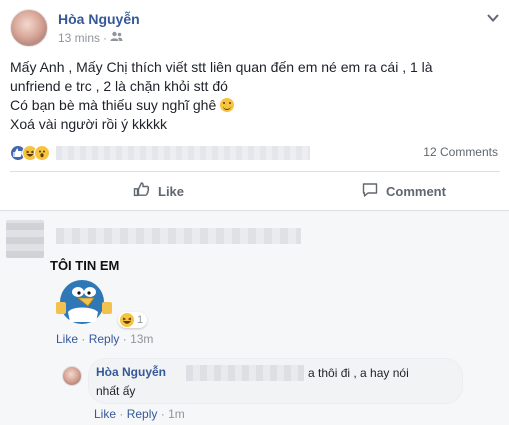  What do you see at coordinates (105, 414) in the screenshot?
I see `reply-like-link: Like` at bounding box center [105, 414].